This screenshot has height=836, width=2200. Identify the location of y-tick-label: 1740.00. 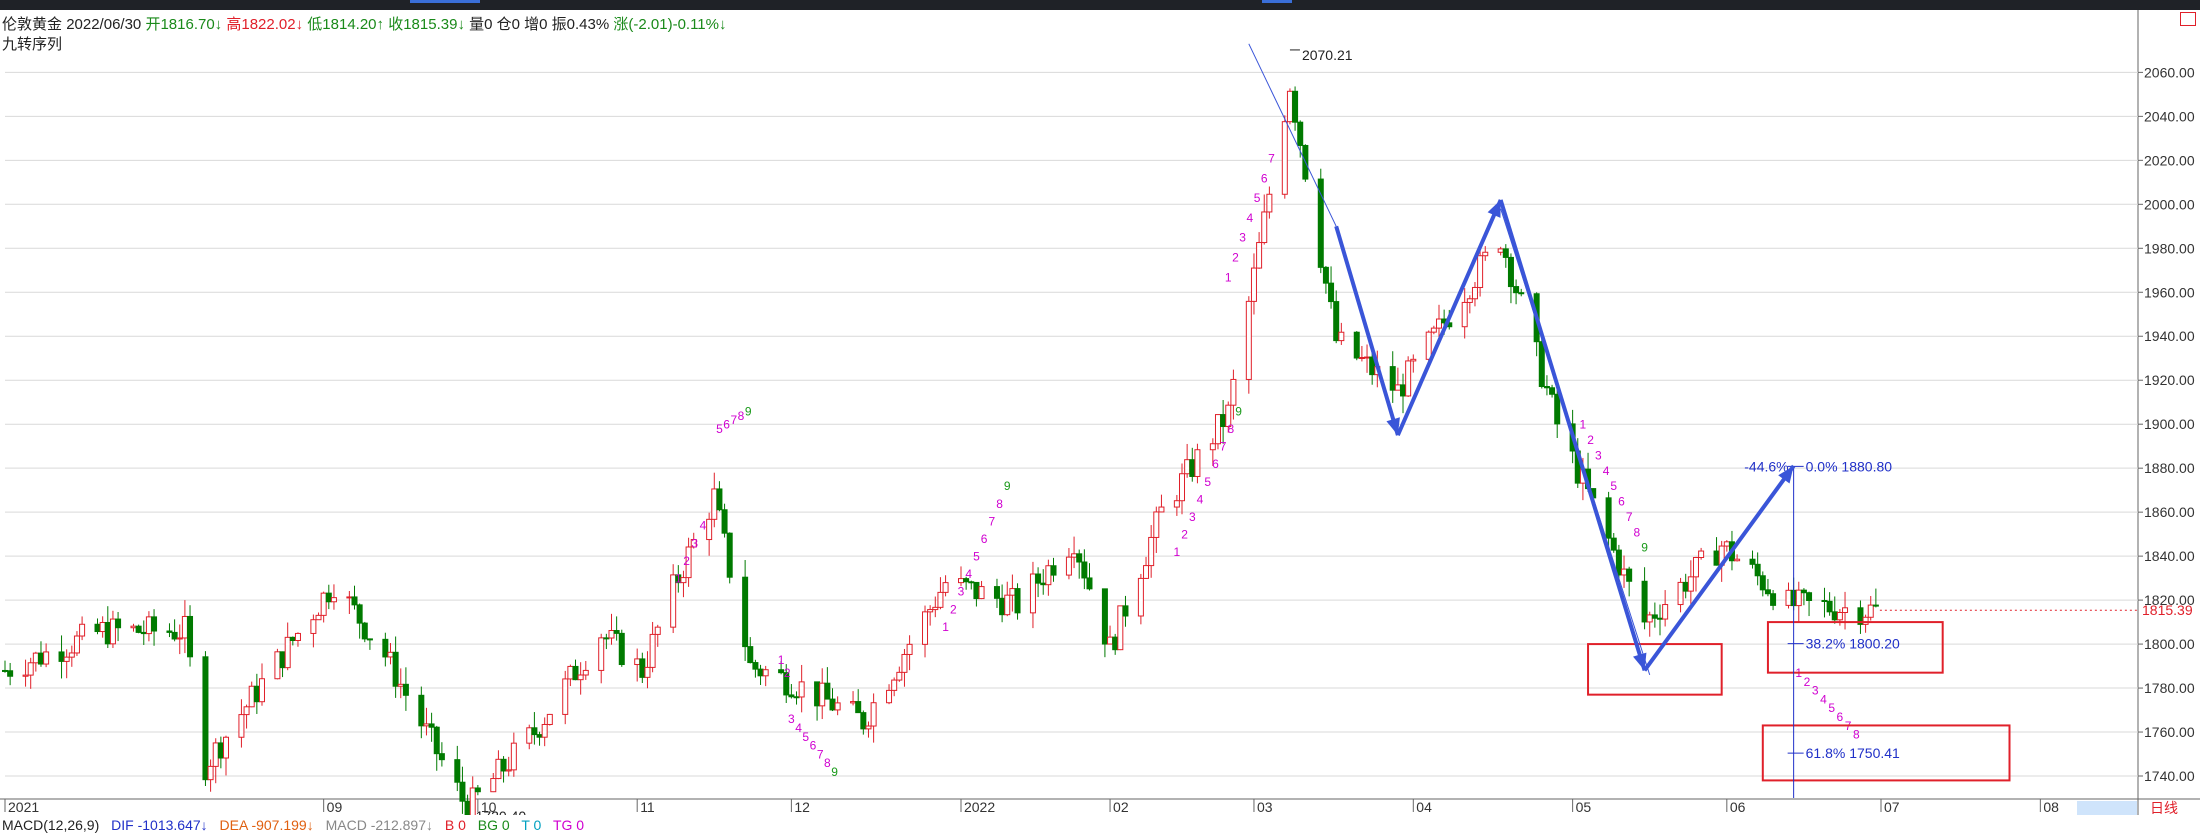
(2169, 776).